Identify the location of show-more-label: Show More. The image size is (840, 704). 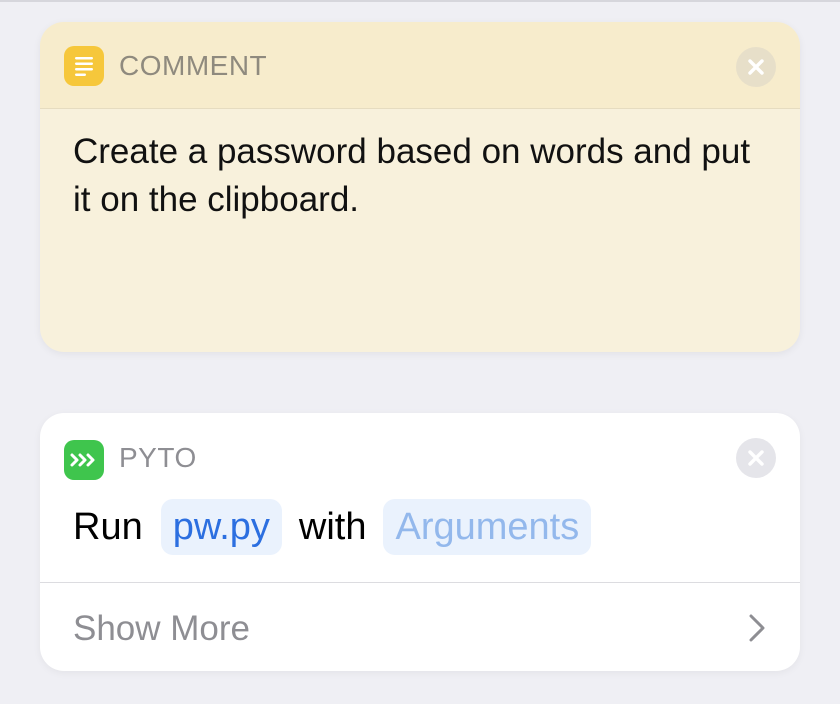
(162, 628).